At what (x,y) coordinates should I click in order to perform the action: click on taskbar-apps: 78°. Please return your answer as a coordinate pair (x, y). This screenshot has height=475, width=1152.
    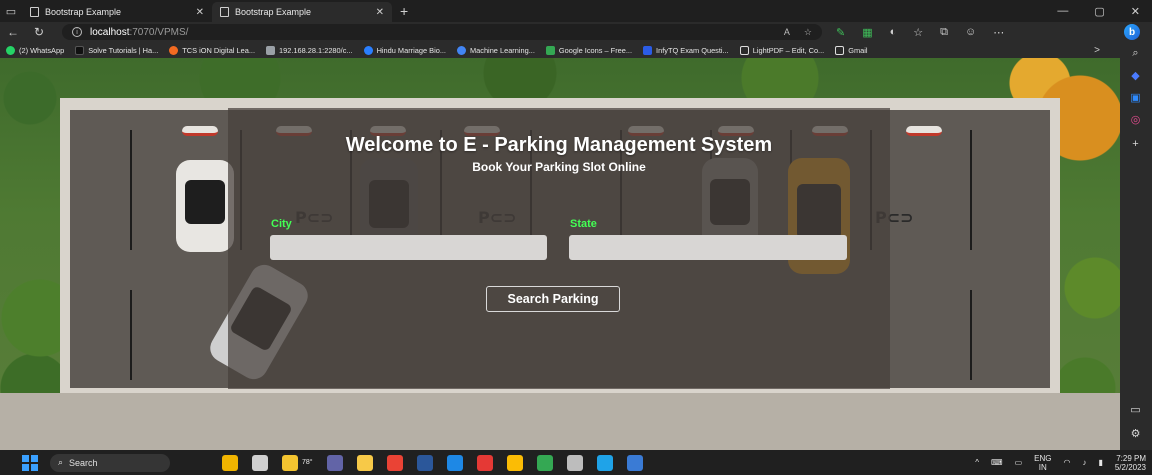
    Looking at the image, I should click on (432, 462).